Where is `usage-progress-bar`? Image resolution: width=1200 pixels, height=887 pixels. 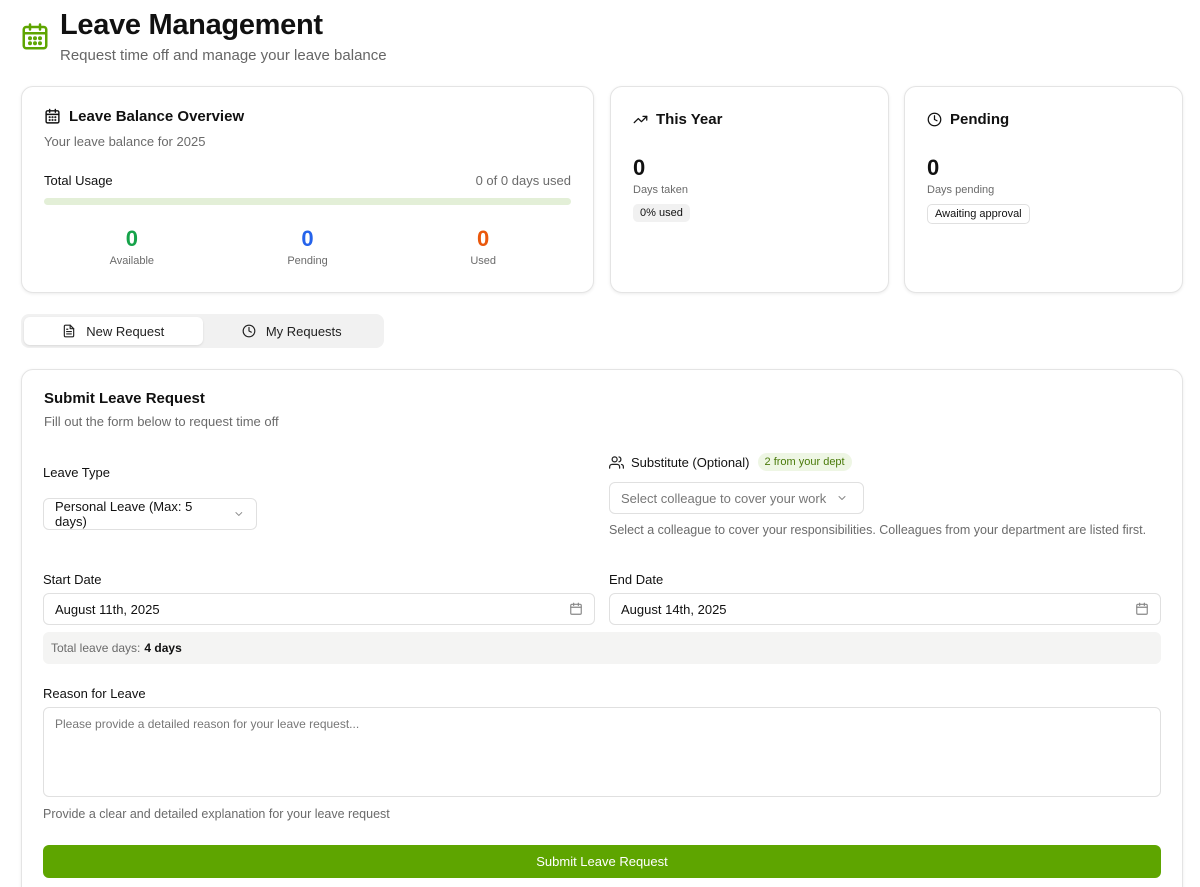
usage-progress-bar is located at coordinates (307, 201).